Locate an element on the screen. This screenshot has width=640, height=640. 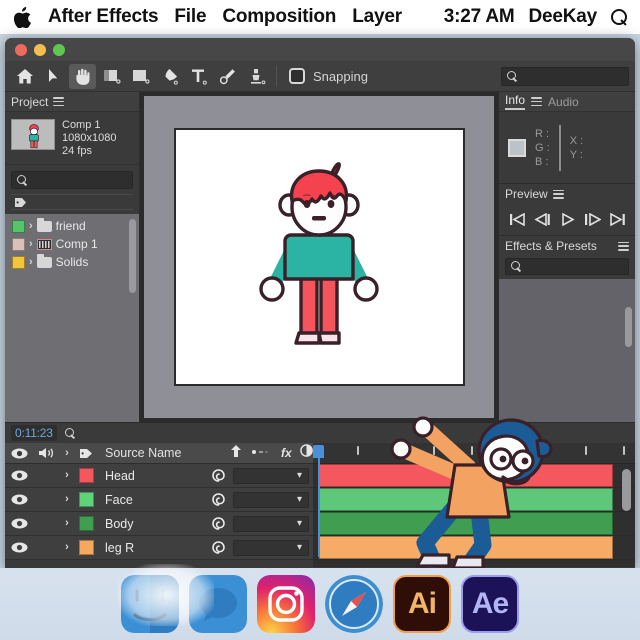
play-button is located at coordinates (567, 219).